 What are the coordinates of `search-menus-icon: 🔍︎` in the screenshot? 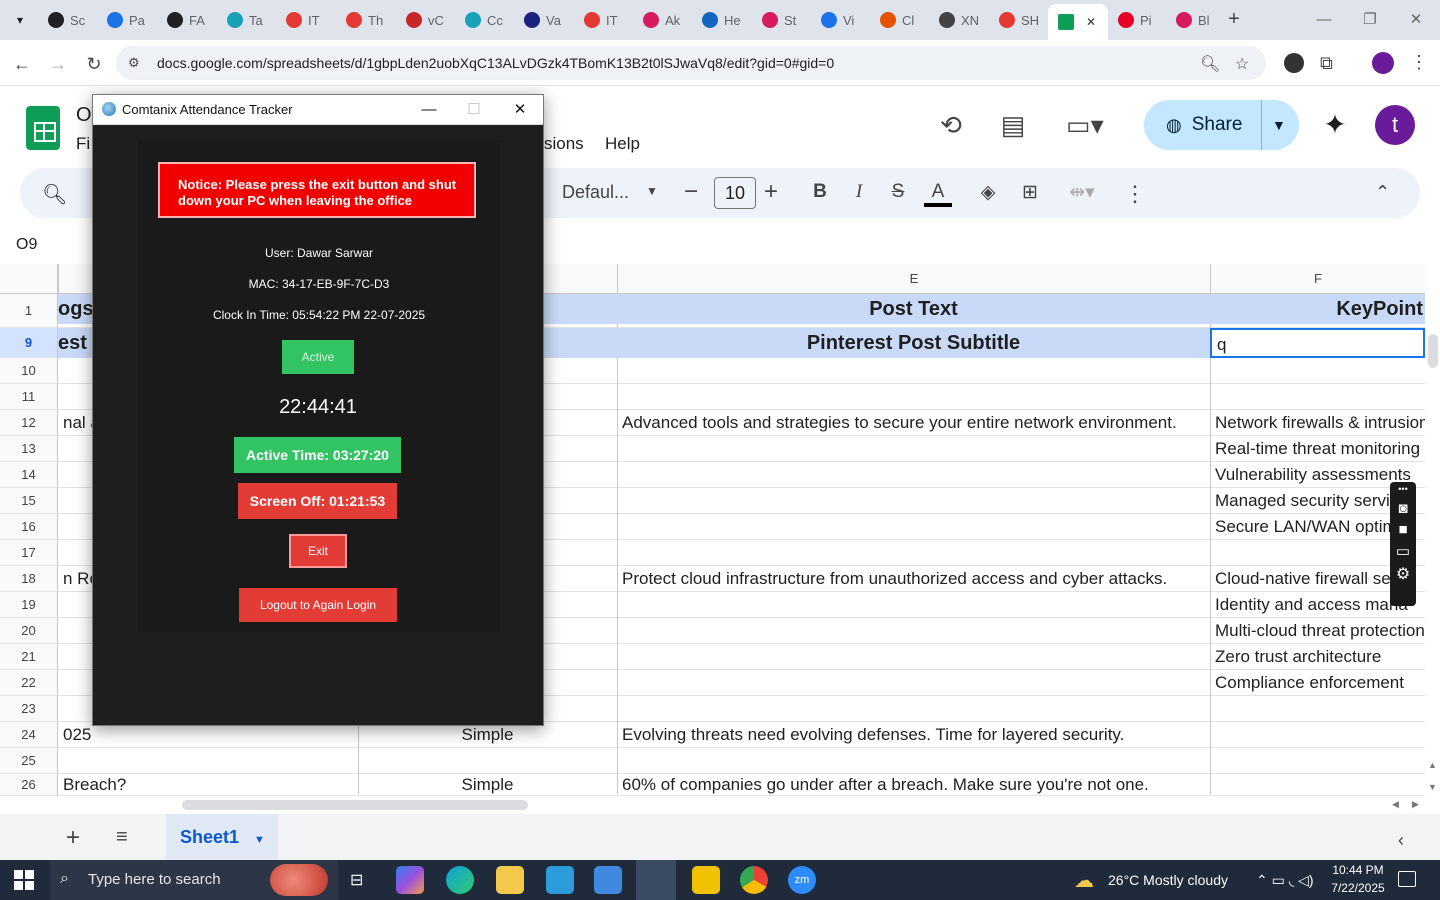 It's located at (54, 194).